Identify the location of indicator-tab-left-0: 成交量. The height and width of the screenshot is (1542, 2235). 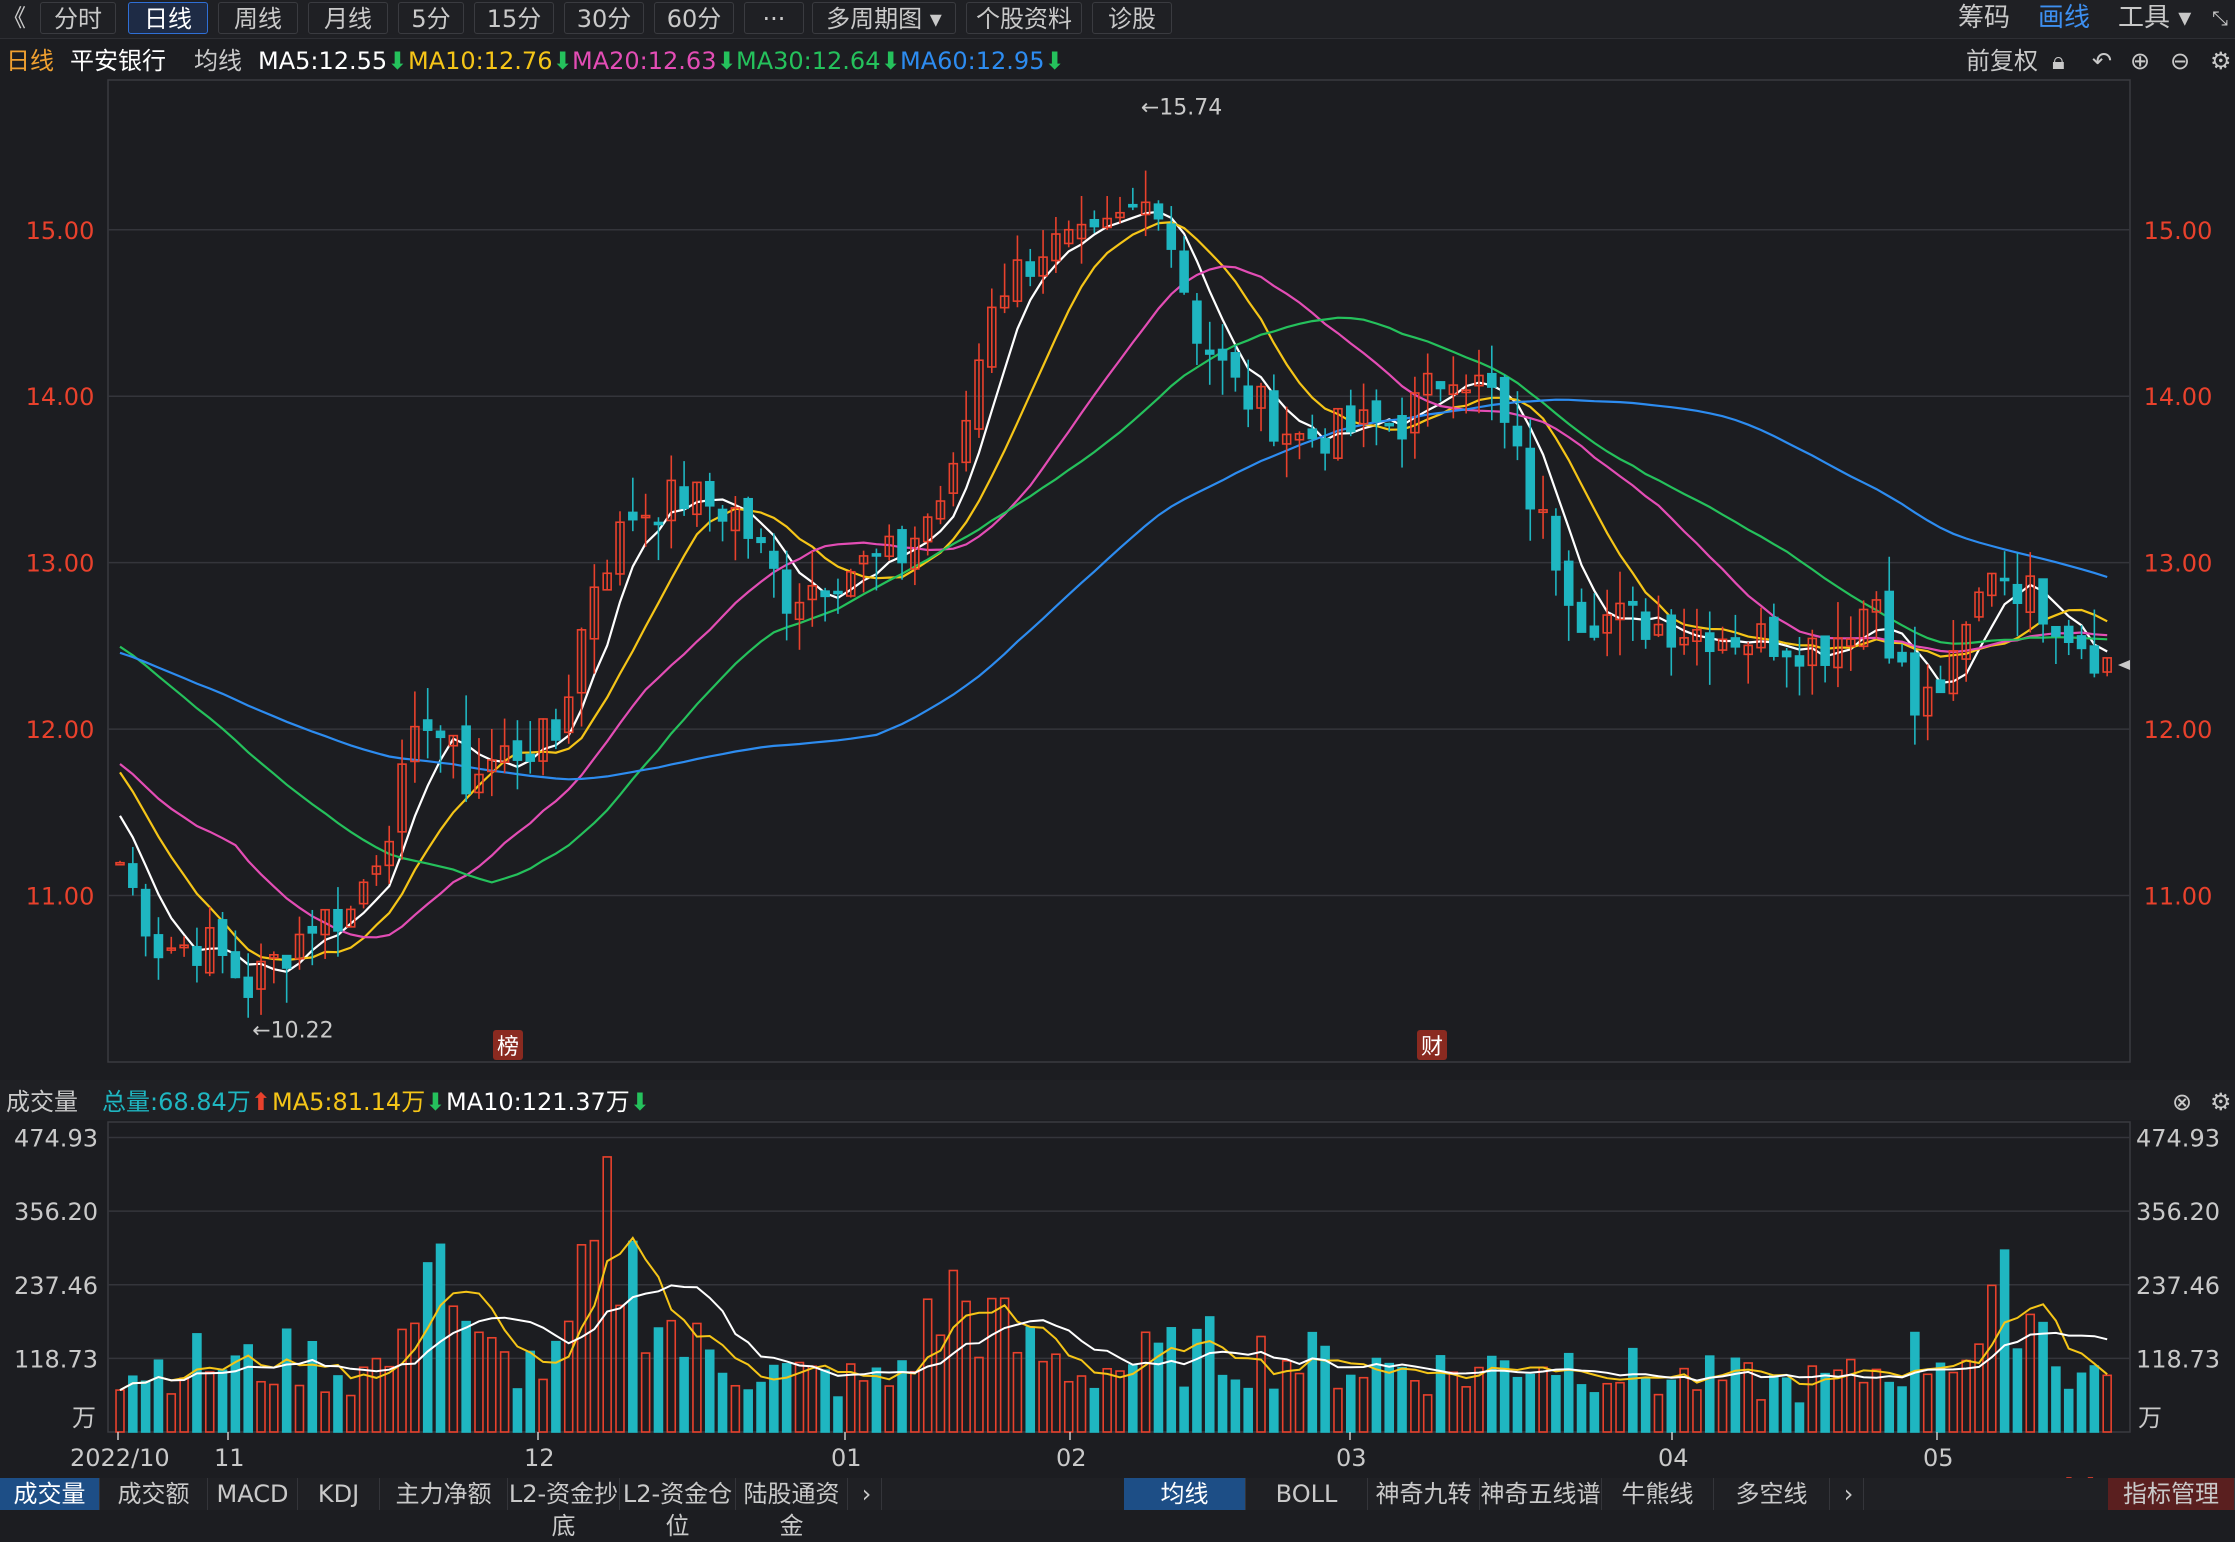
(50, 1494).